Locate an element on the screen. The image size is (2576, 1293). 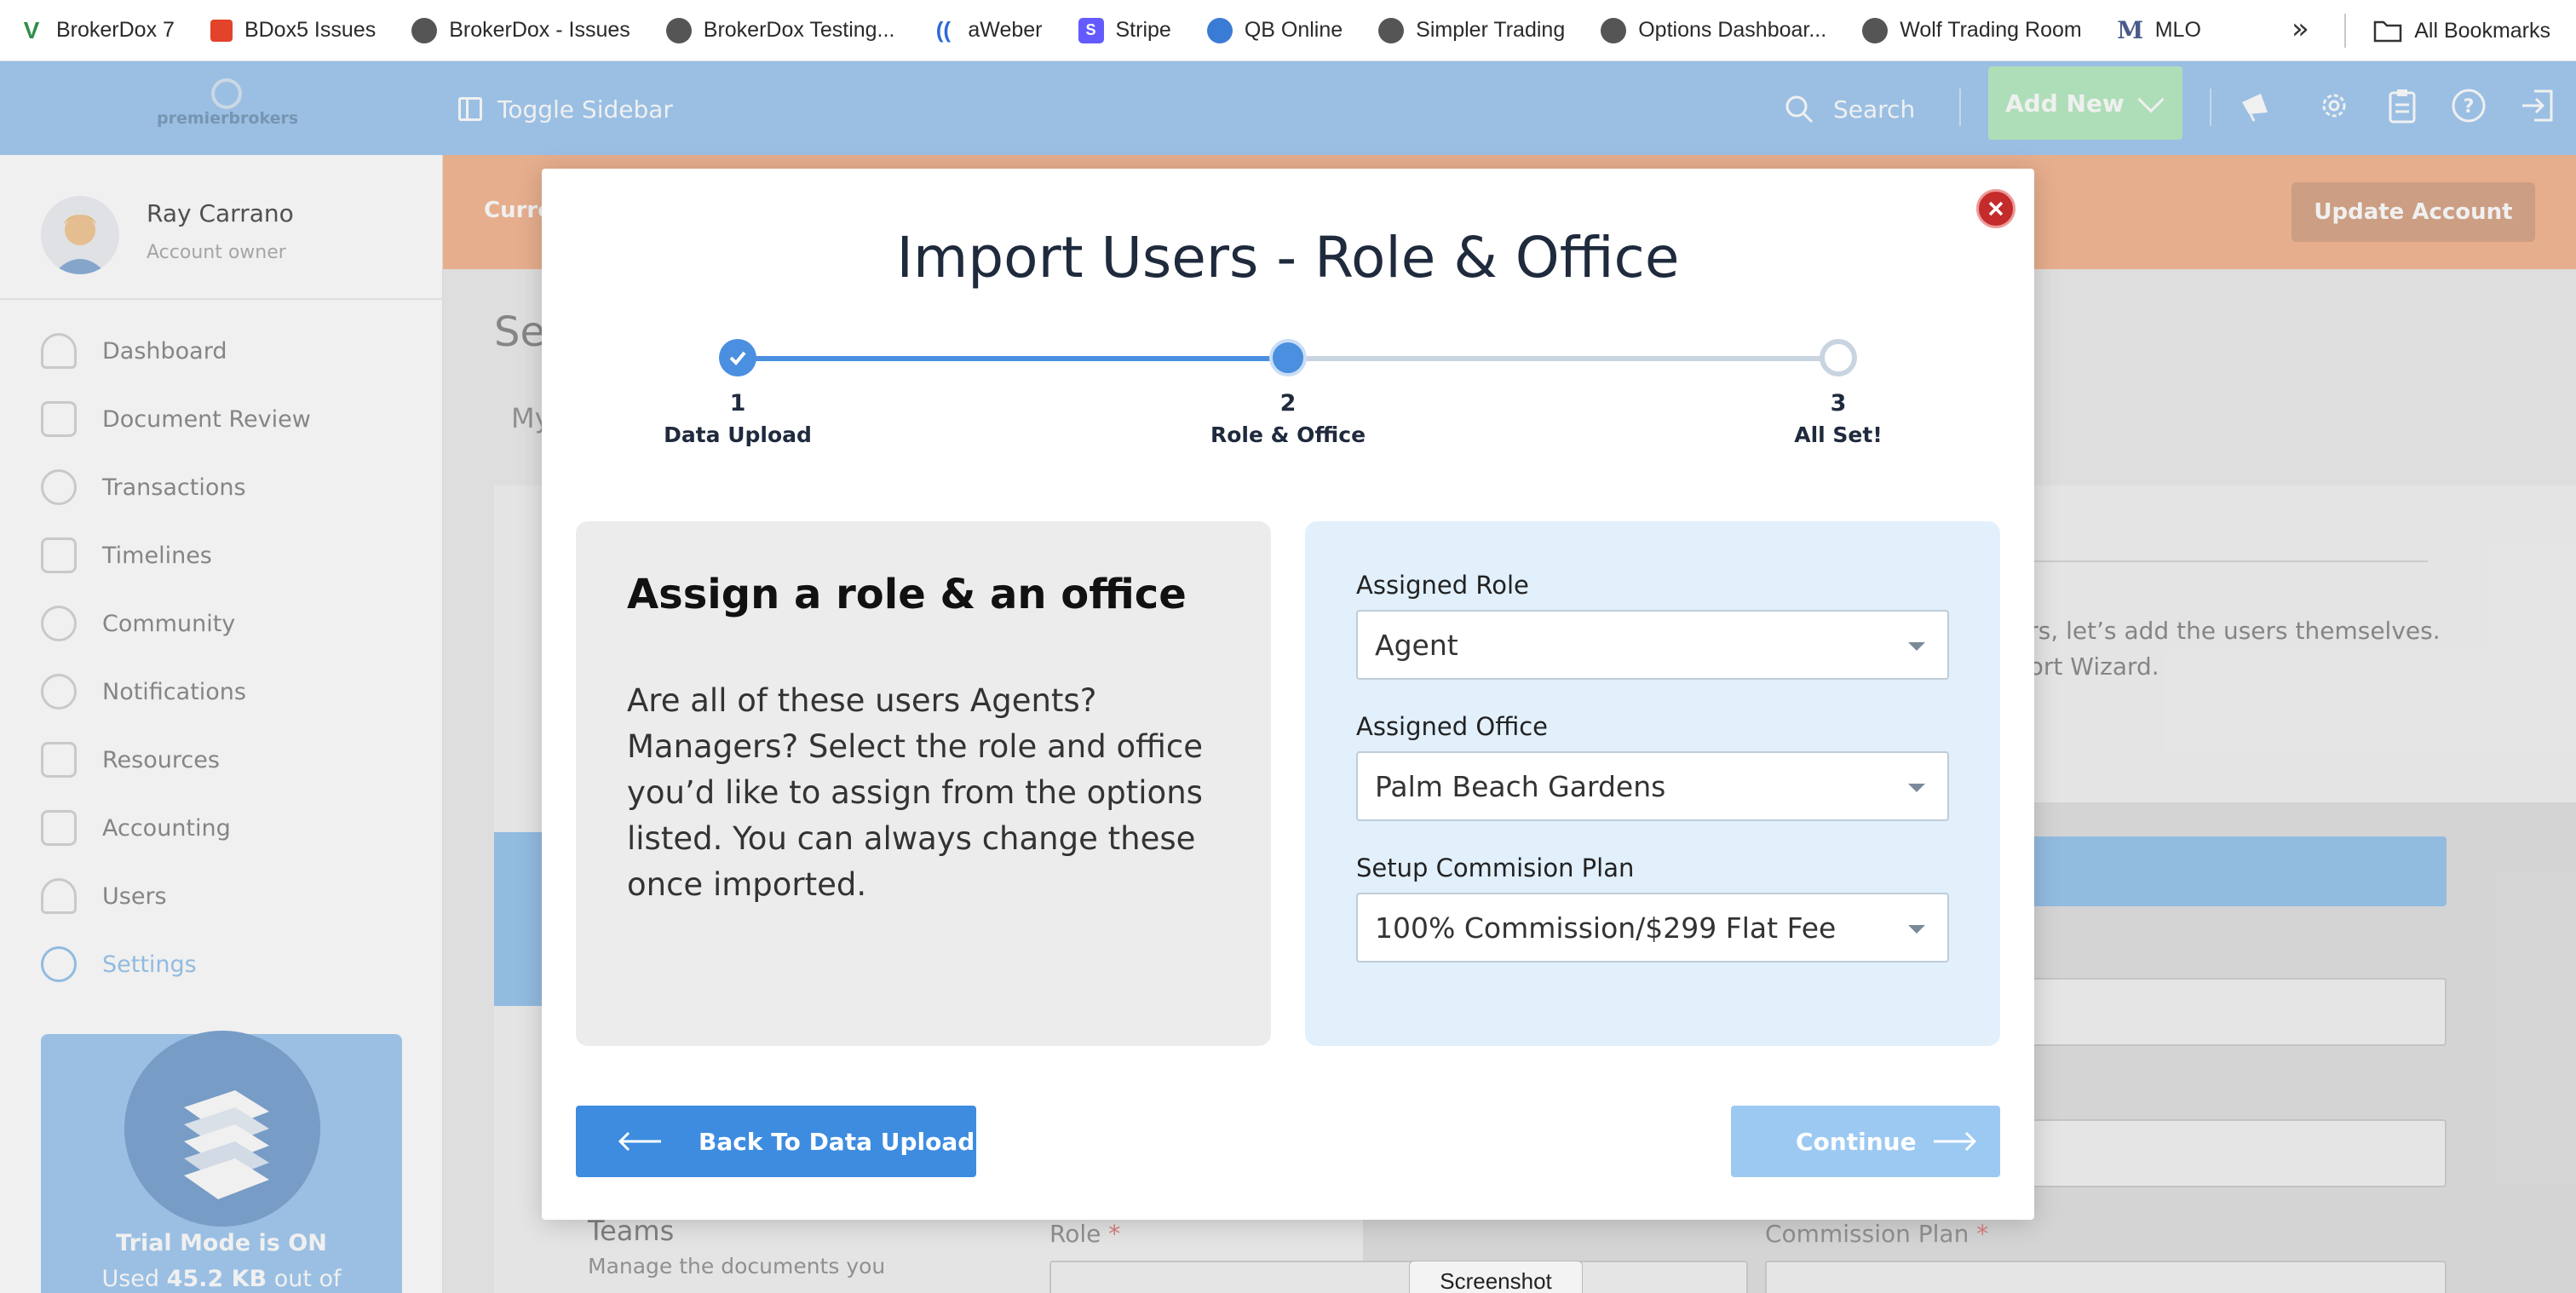
back-button-label: Back To Data Upload is located at coordinates (837, 1141).